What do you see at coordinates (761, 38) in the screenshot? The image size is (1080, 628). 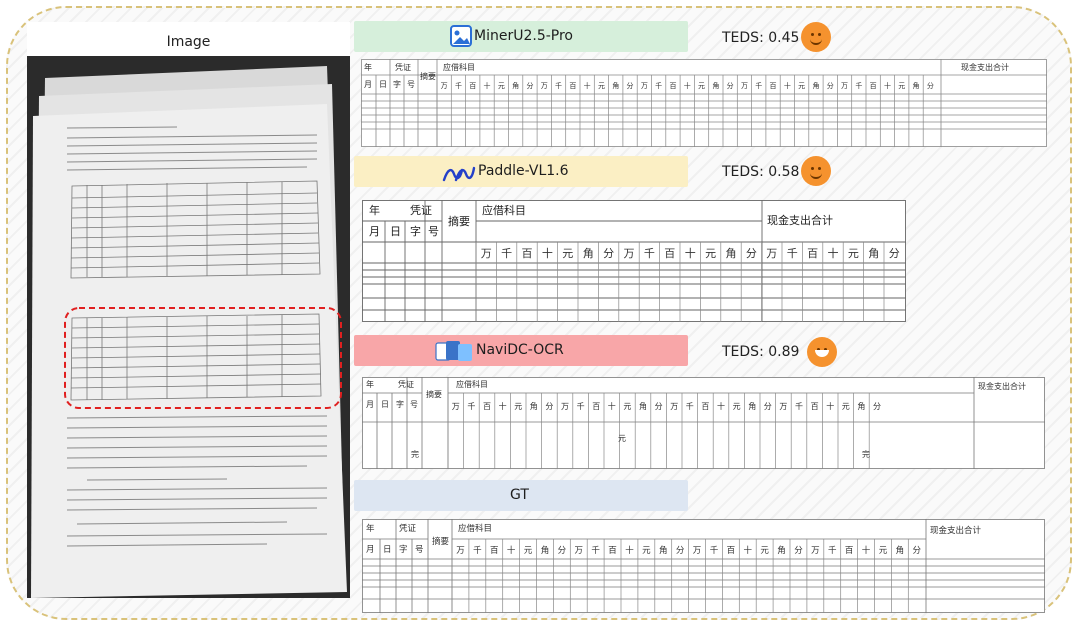 I see `mineru-teds: TEDS: 0.45` at bounding box center [761, 38].